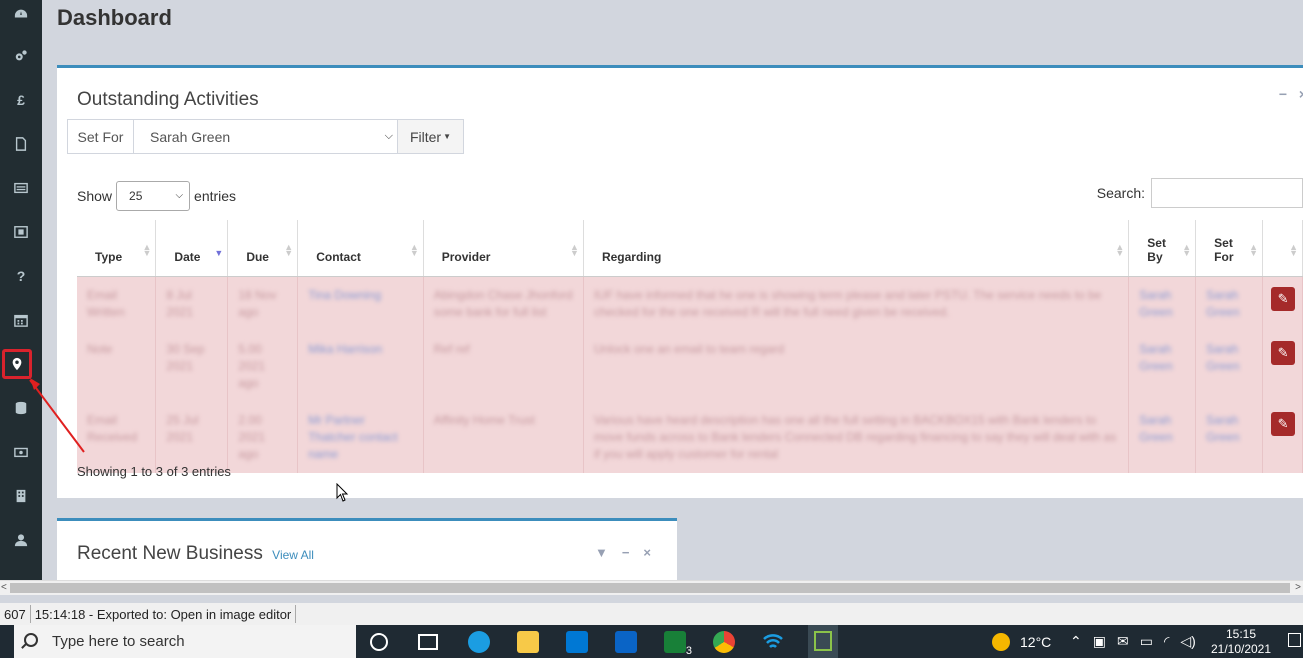 This screenshot has width=1303, height=658. I want to click on set-for-label: Set For, so click(101, 136).